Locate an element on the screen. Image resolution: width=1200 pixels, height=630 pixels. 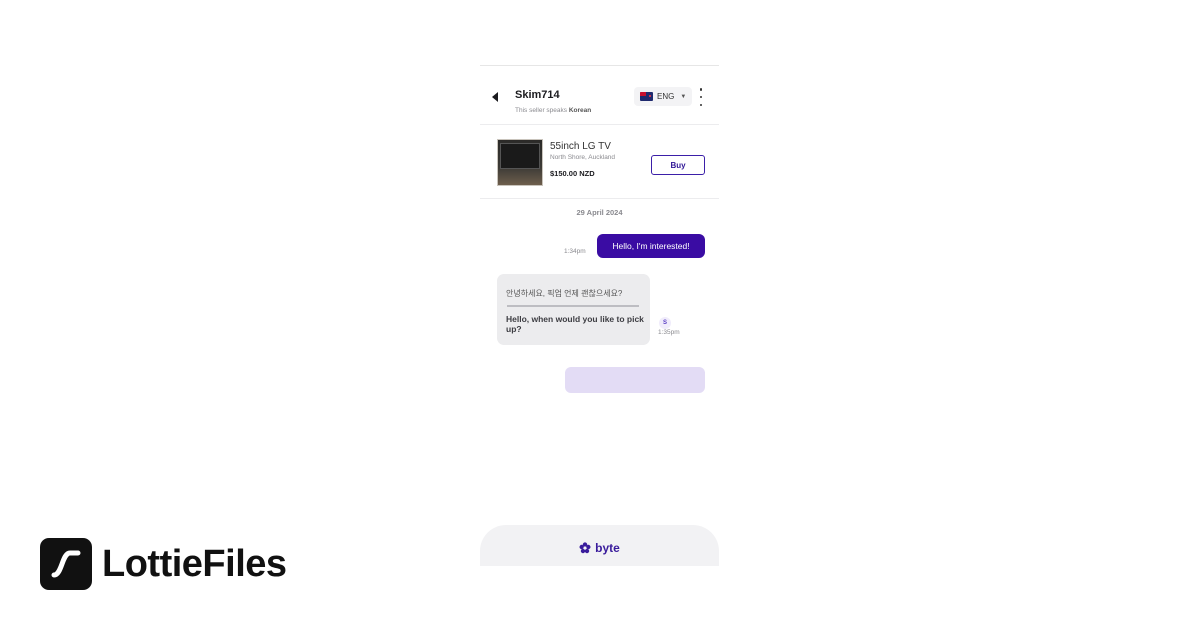
caret-left-icon is located at coordinates (495, 97).